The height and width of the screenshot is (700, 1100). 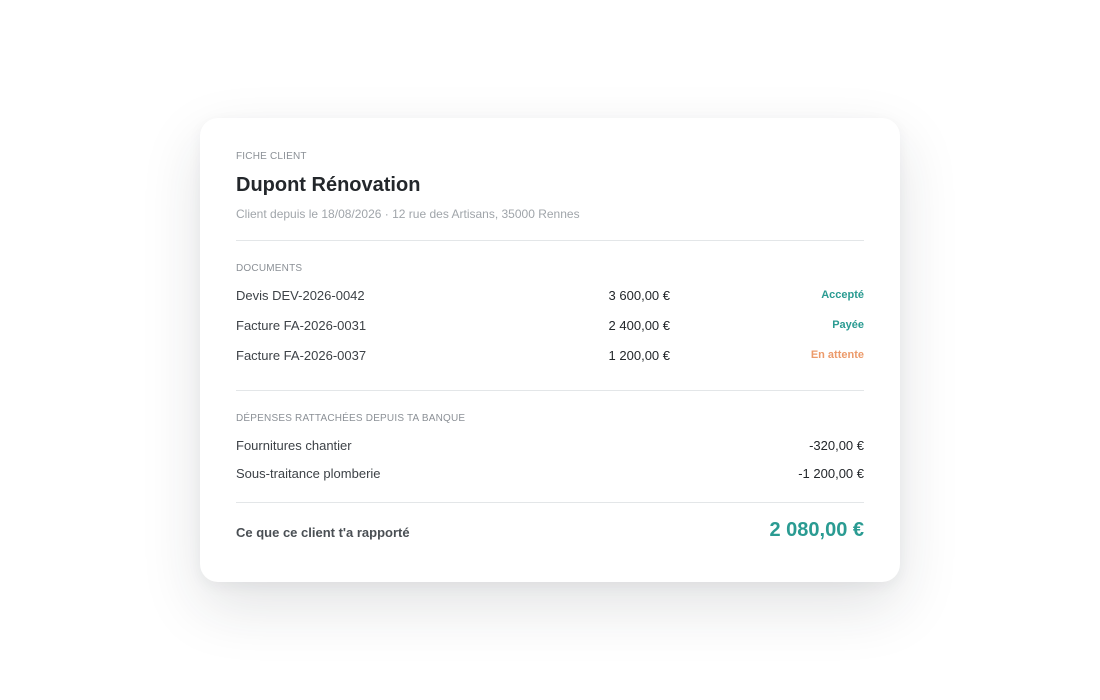 I want to click on expense-label: Sous-traitance plomberie, so click(x=308, y=473).